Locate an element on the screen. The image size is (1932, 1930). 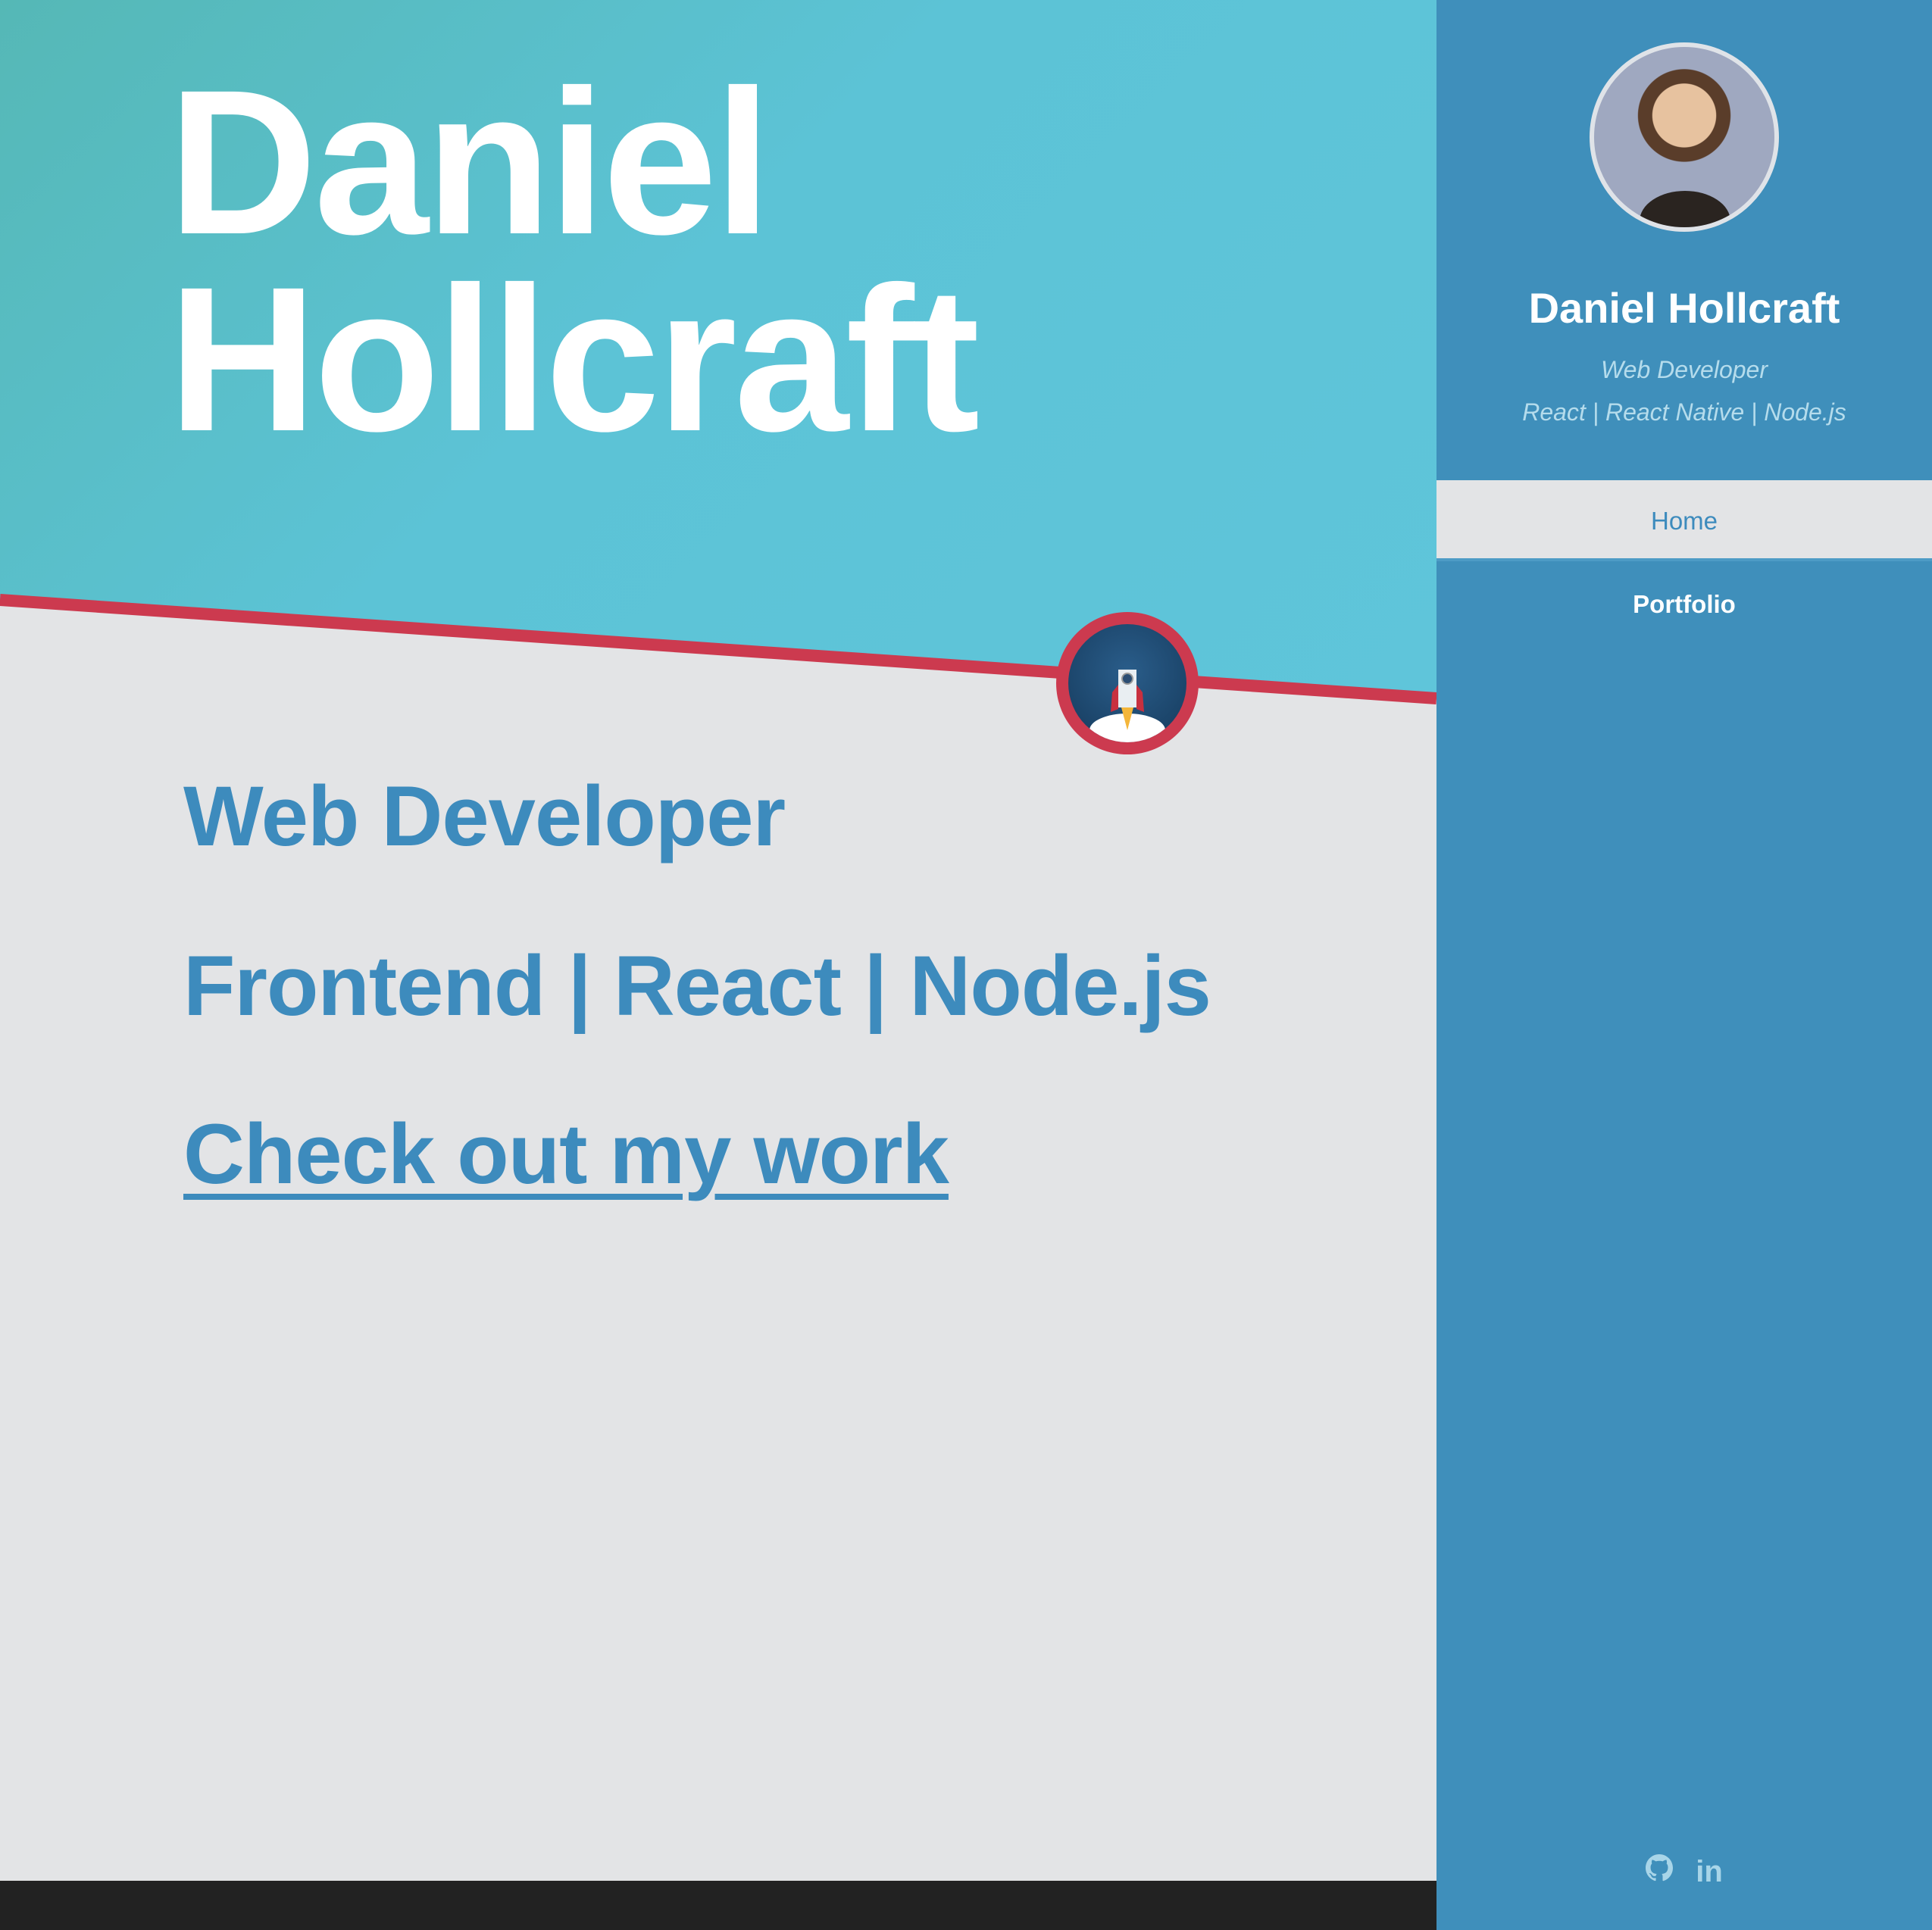
social-links: in is located at coordinates (1684, 1871).